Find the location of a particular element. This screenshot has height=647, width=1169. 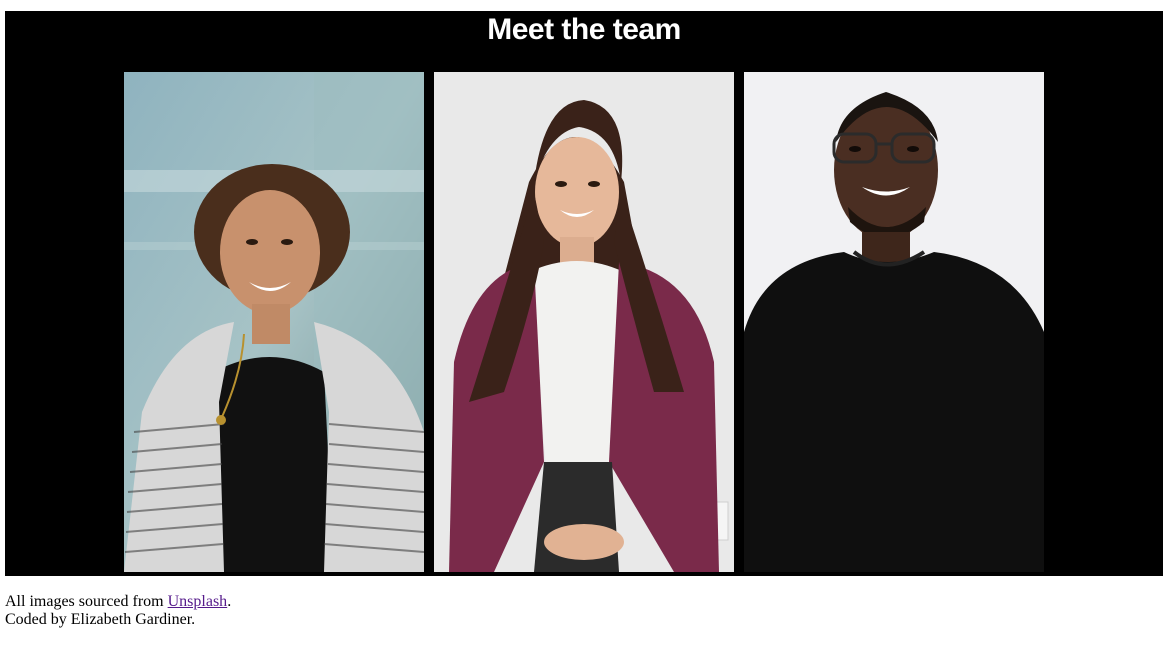

credits-suffix: . is located at coordinates (229, 601).